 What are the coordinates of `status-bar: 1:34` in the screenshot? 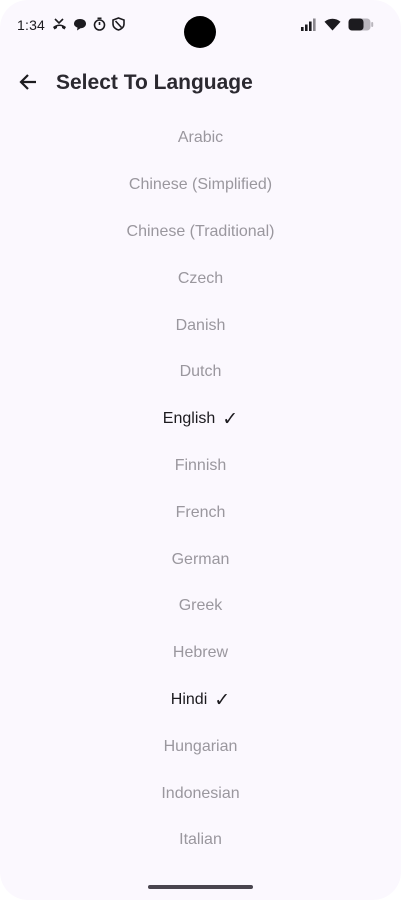 It's located at (200, 26).